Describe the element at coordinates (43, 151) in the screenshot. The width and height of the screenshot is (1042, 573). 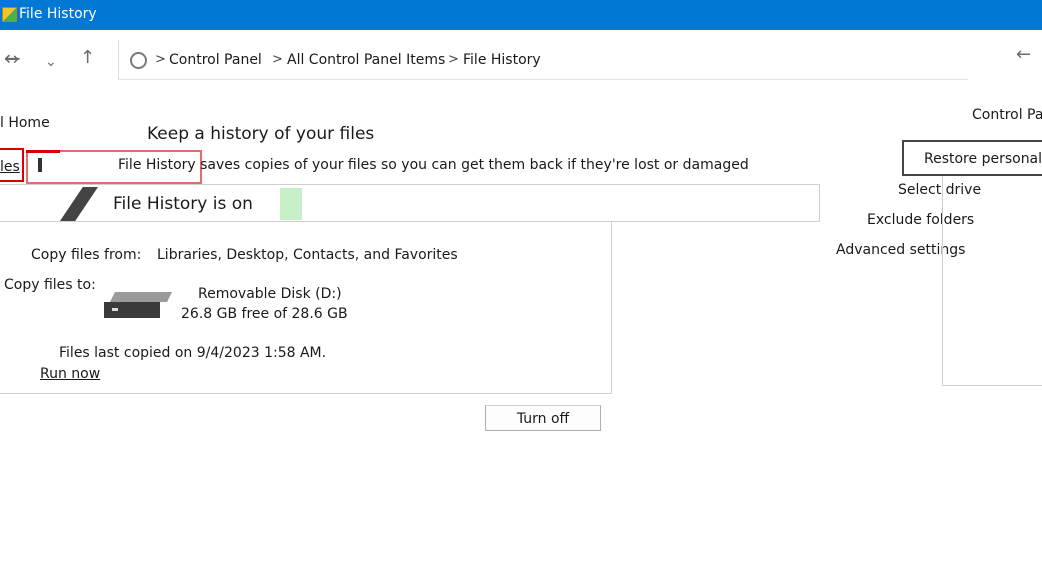
I see `highlight-notch` at that location.